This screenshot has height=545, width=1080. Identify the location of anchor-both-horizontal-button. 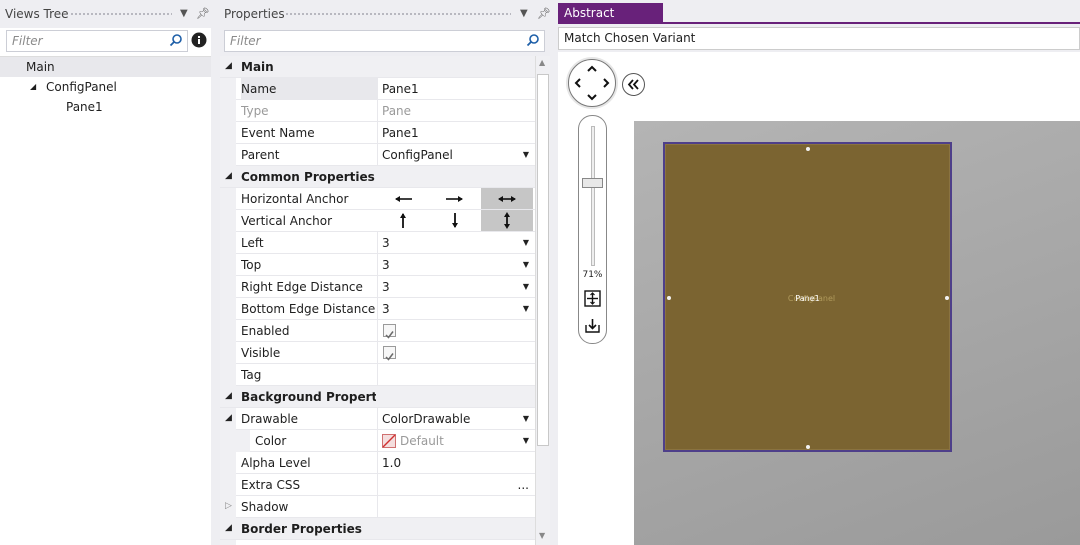
(507, 198).